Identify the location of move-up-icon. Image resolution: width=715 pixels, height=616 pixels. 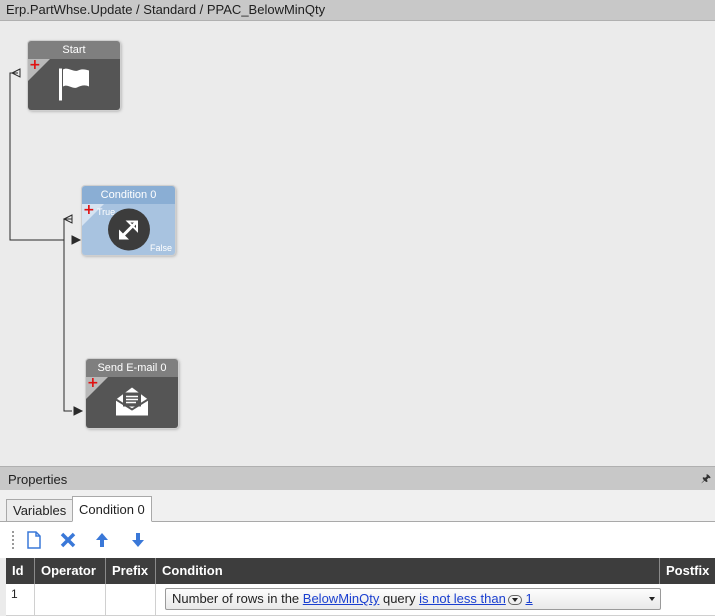
(102, 540).